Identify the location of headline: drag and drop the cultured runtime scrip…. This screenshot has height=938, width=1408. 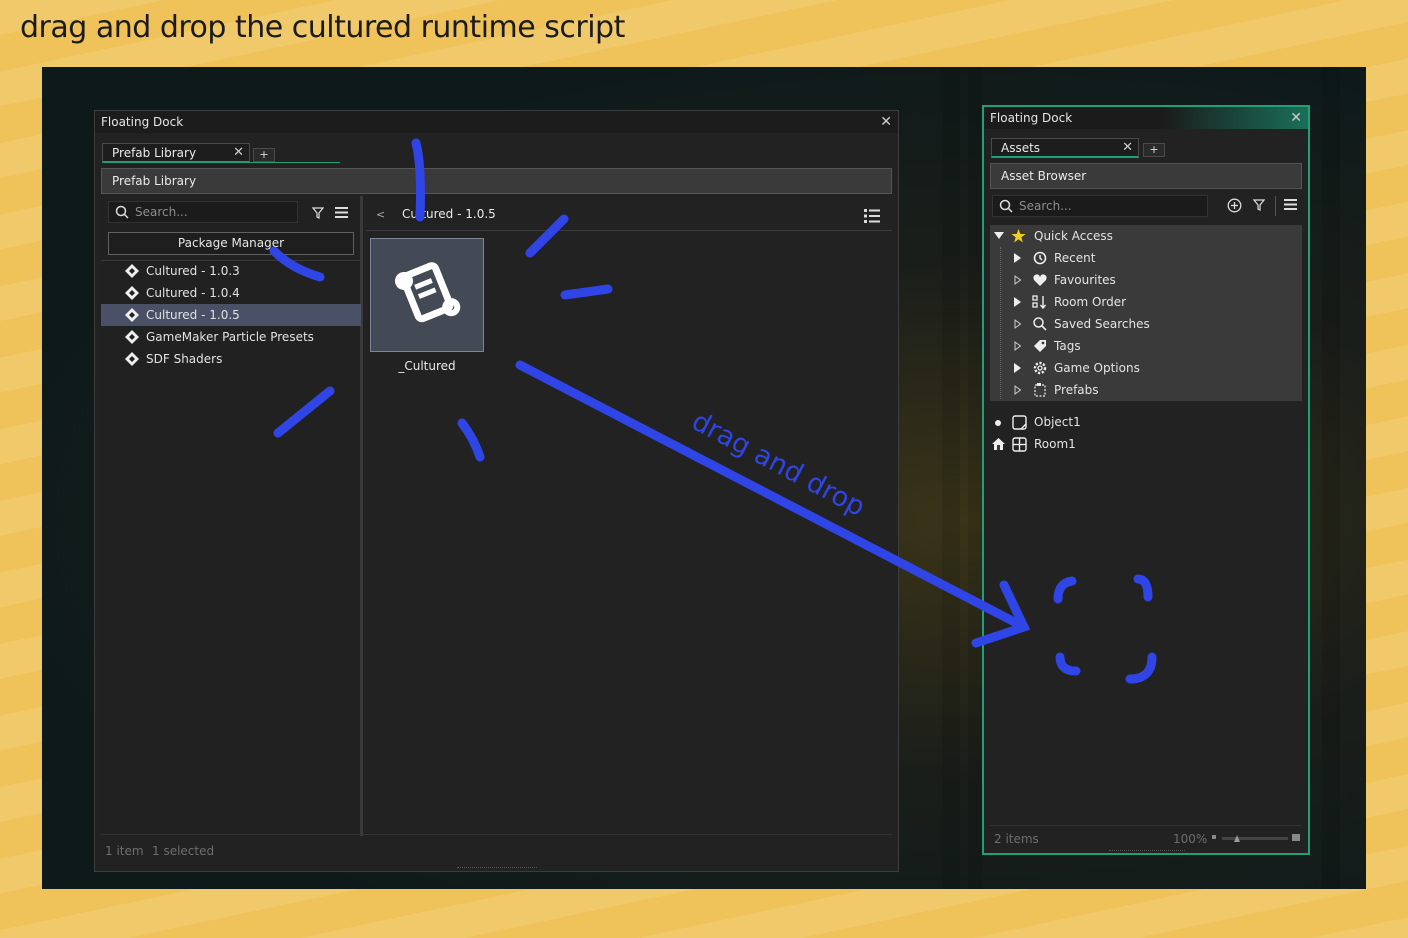
(322, 27).